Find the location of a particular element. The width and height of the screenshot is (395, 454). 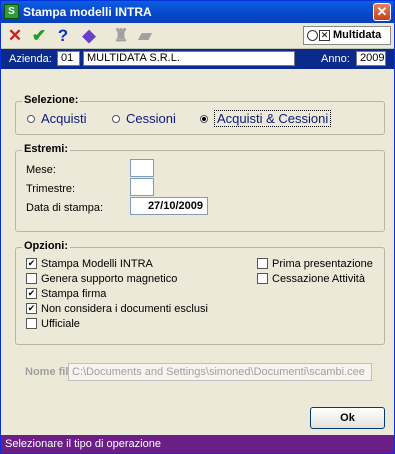

check-non-considera-label: Non considera i documenti esclusi is located at coordinates (124, 309).